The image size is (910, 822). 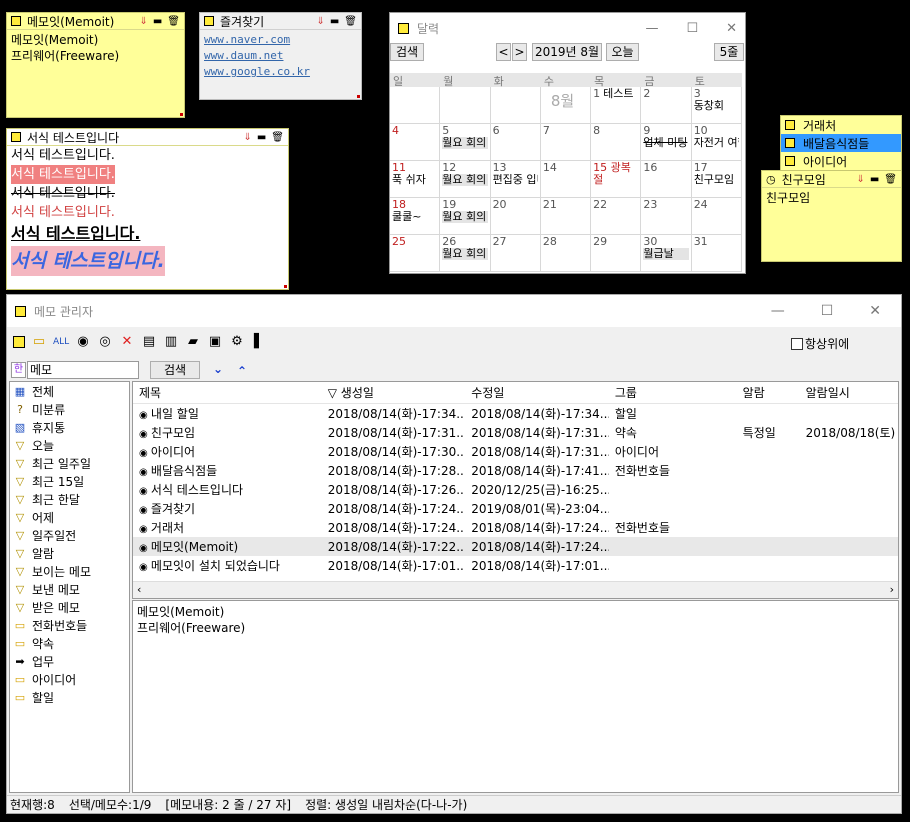 I want to click on memo-window-friends: ◷ 친구모임 ⇓ ▬ 🗑 친구모임, so click(x=831, y=216).